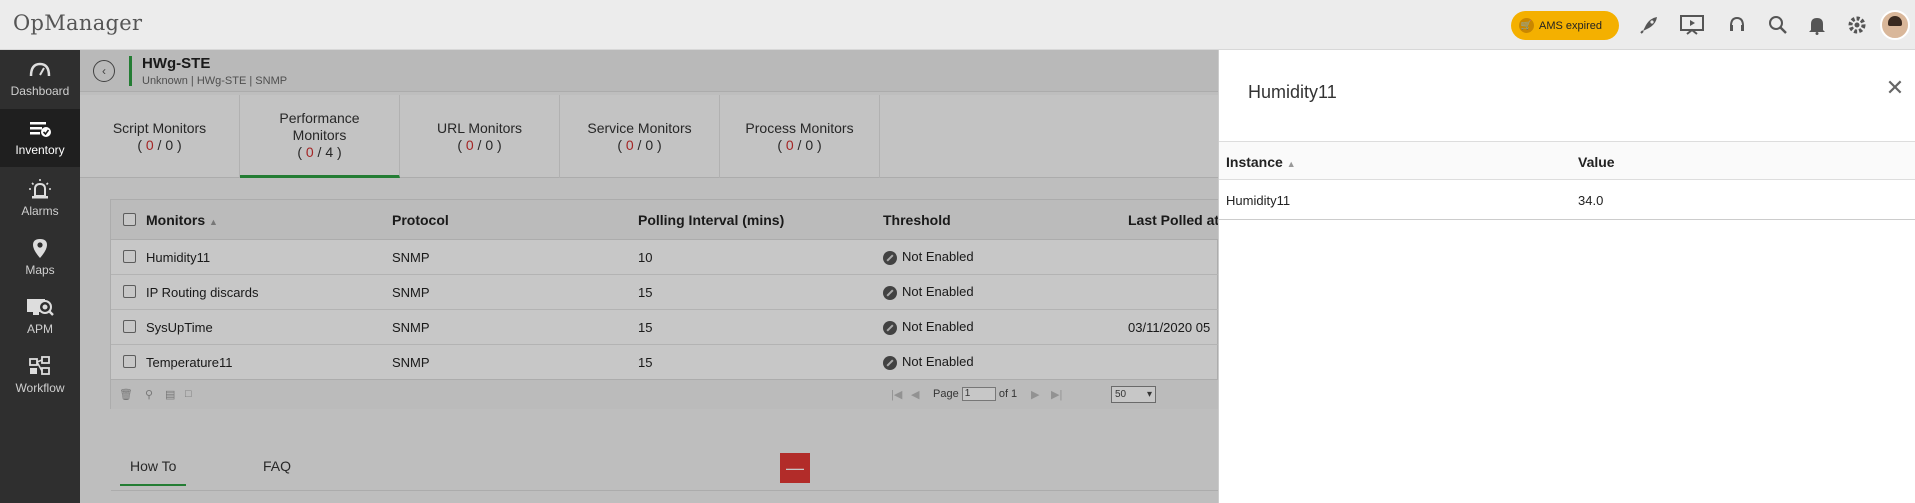 Image resolution: width=1915 pixels, height=503 pixels. I want to click on top-bar: OpManager 🛒 AMS expired, so click(957, 25).